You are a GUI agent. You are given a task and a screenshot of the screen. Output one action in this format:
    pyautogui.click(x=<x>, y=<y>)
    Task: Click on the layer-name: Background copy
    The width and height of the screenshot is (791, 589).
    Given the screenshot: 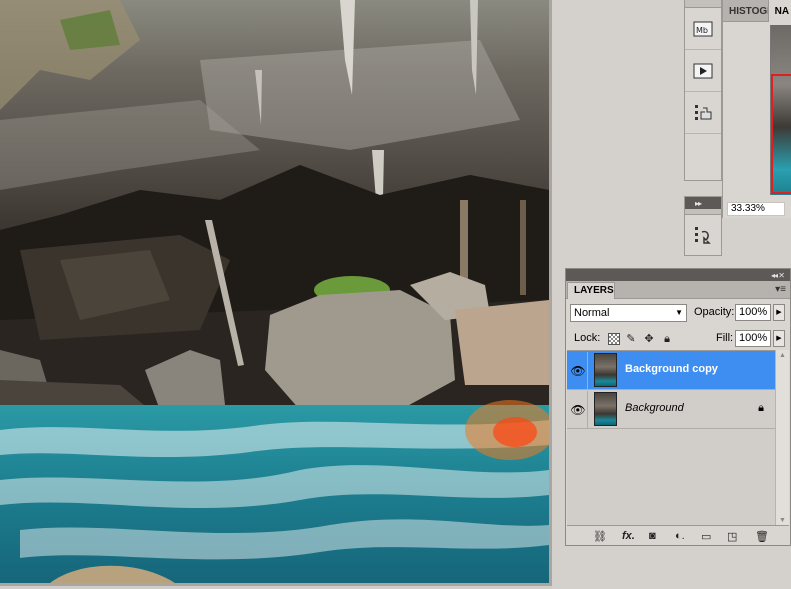 What is the action you would take?
    pyautogui.click(x=671, y=369)
    